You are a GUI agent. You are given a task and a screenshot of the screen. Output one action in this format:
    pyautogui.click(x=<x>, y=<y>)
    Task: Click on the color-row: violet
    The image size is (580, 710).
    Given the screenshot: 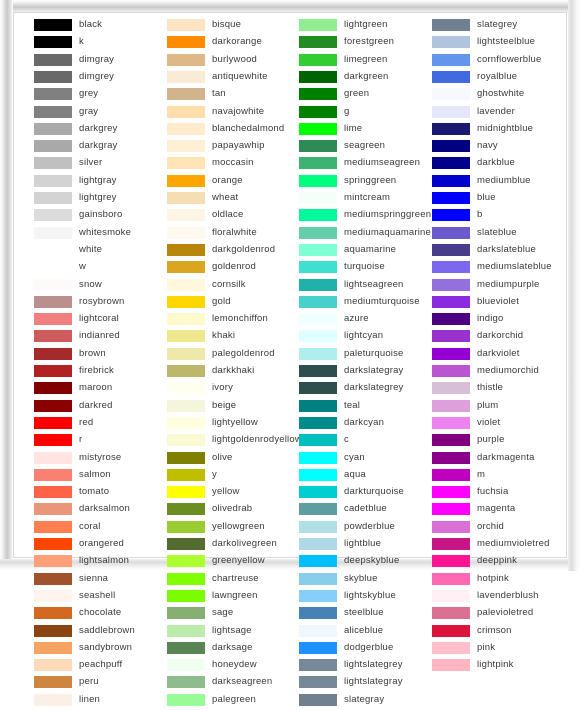 What is the action you would take?
    pyautogui.click(x=498, y=424)
    